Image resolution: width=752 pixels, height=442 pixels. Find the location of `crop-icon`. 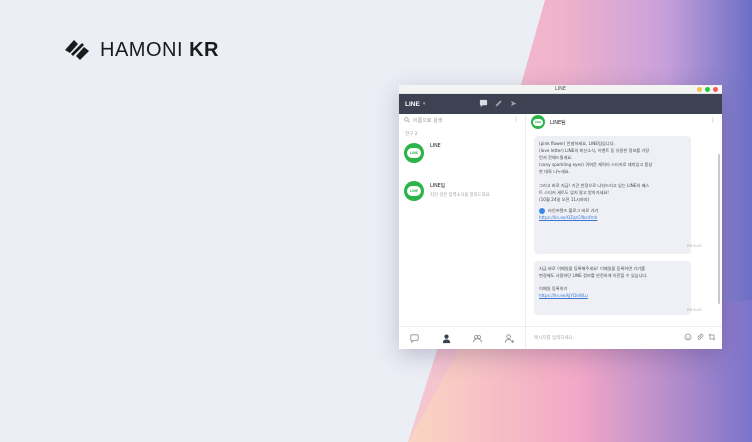

crop-icon is located at coordinates (712, 337).